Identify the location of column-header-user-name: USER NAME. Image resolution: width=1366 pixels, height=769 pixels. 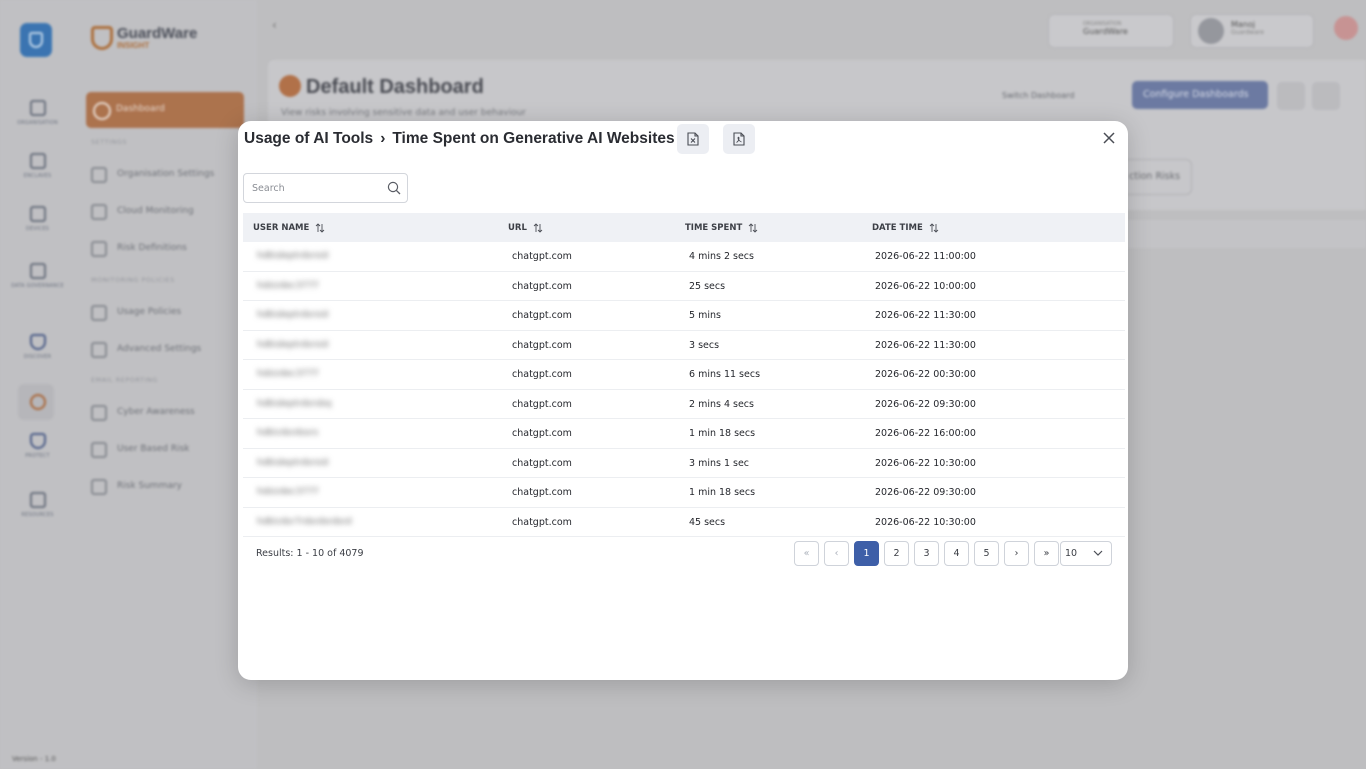
(289, 228).